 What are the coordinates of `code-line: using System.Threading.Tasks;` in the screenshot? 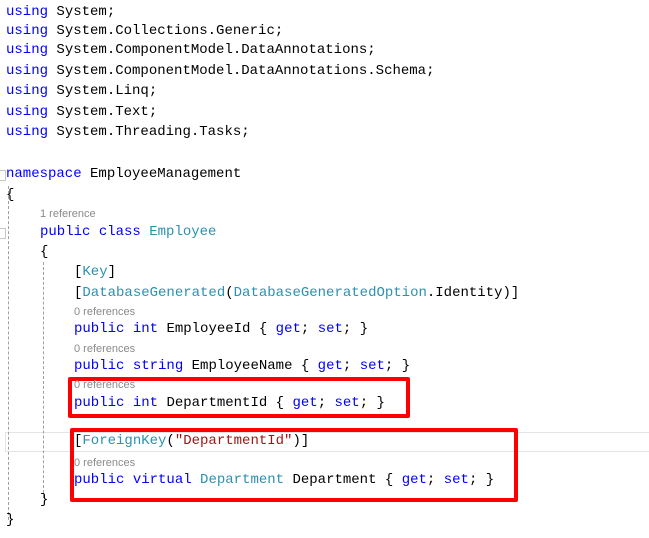 It's located at (128, 132).